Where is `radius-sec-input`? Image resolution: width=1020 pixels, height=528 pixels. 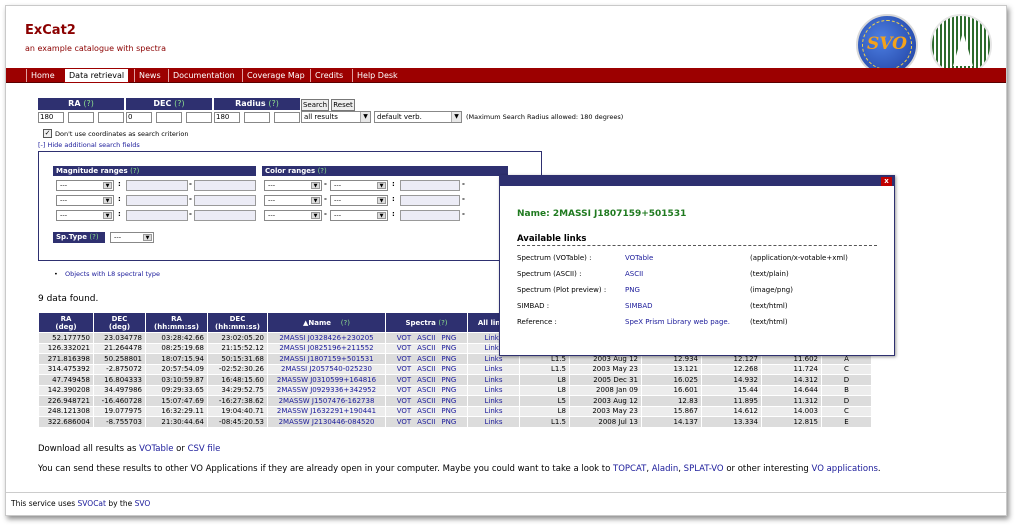
radius-sec-input is located at coordinates (287, 117).